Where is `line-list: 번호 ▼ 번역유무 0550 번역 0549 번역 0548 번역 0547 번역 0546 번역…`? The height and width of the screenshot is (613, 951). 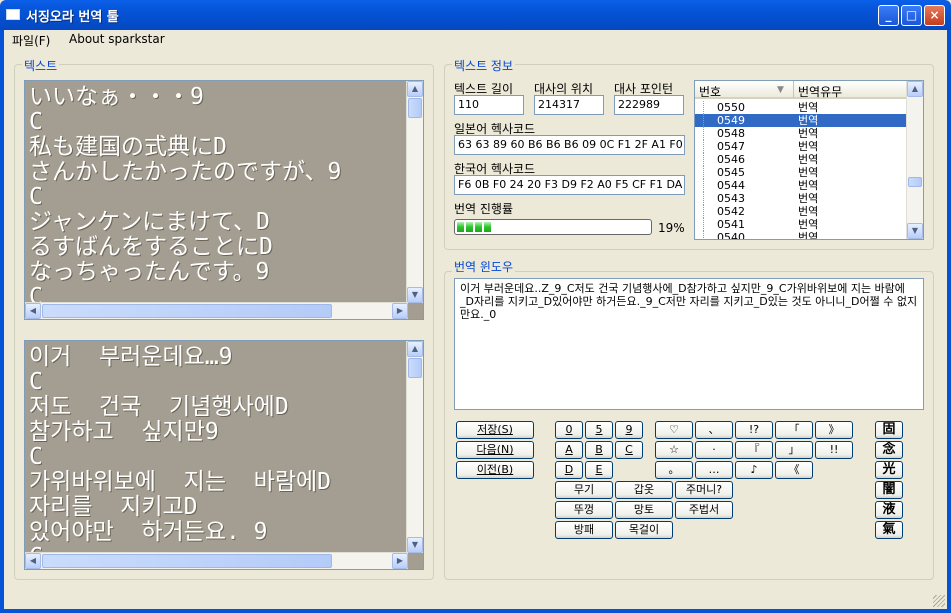 line-list: 번호 ▼ 번역유무 0550 번역 0549 번역 0548 번역 0547 번역 0546 번역… is located at coordinates (809, 160).